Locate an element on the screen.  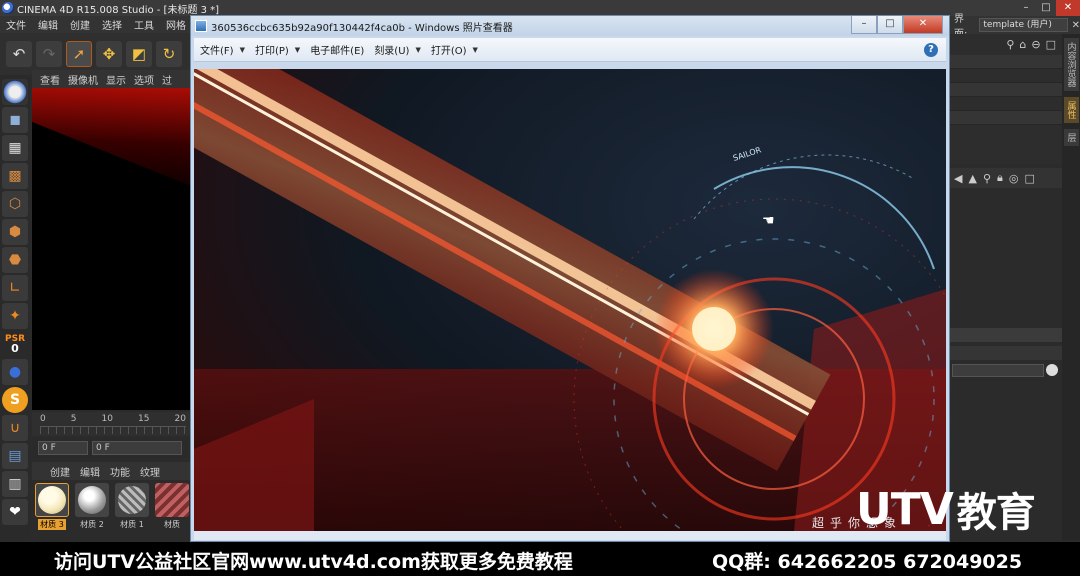
viewport-menu-display: 显示 is located at coordinates (116, 79).